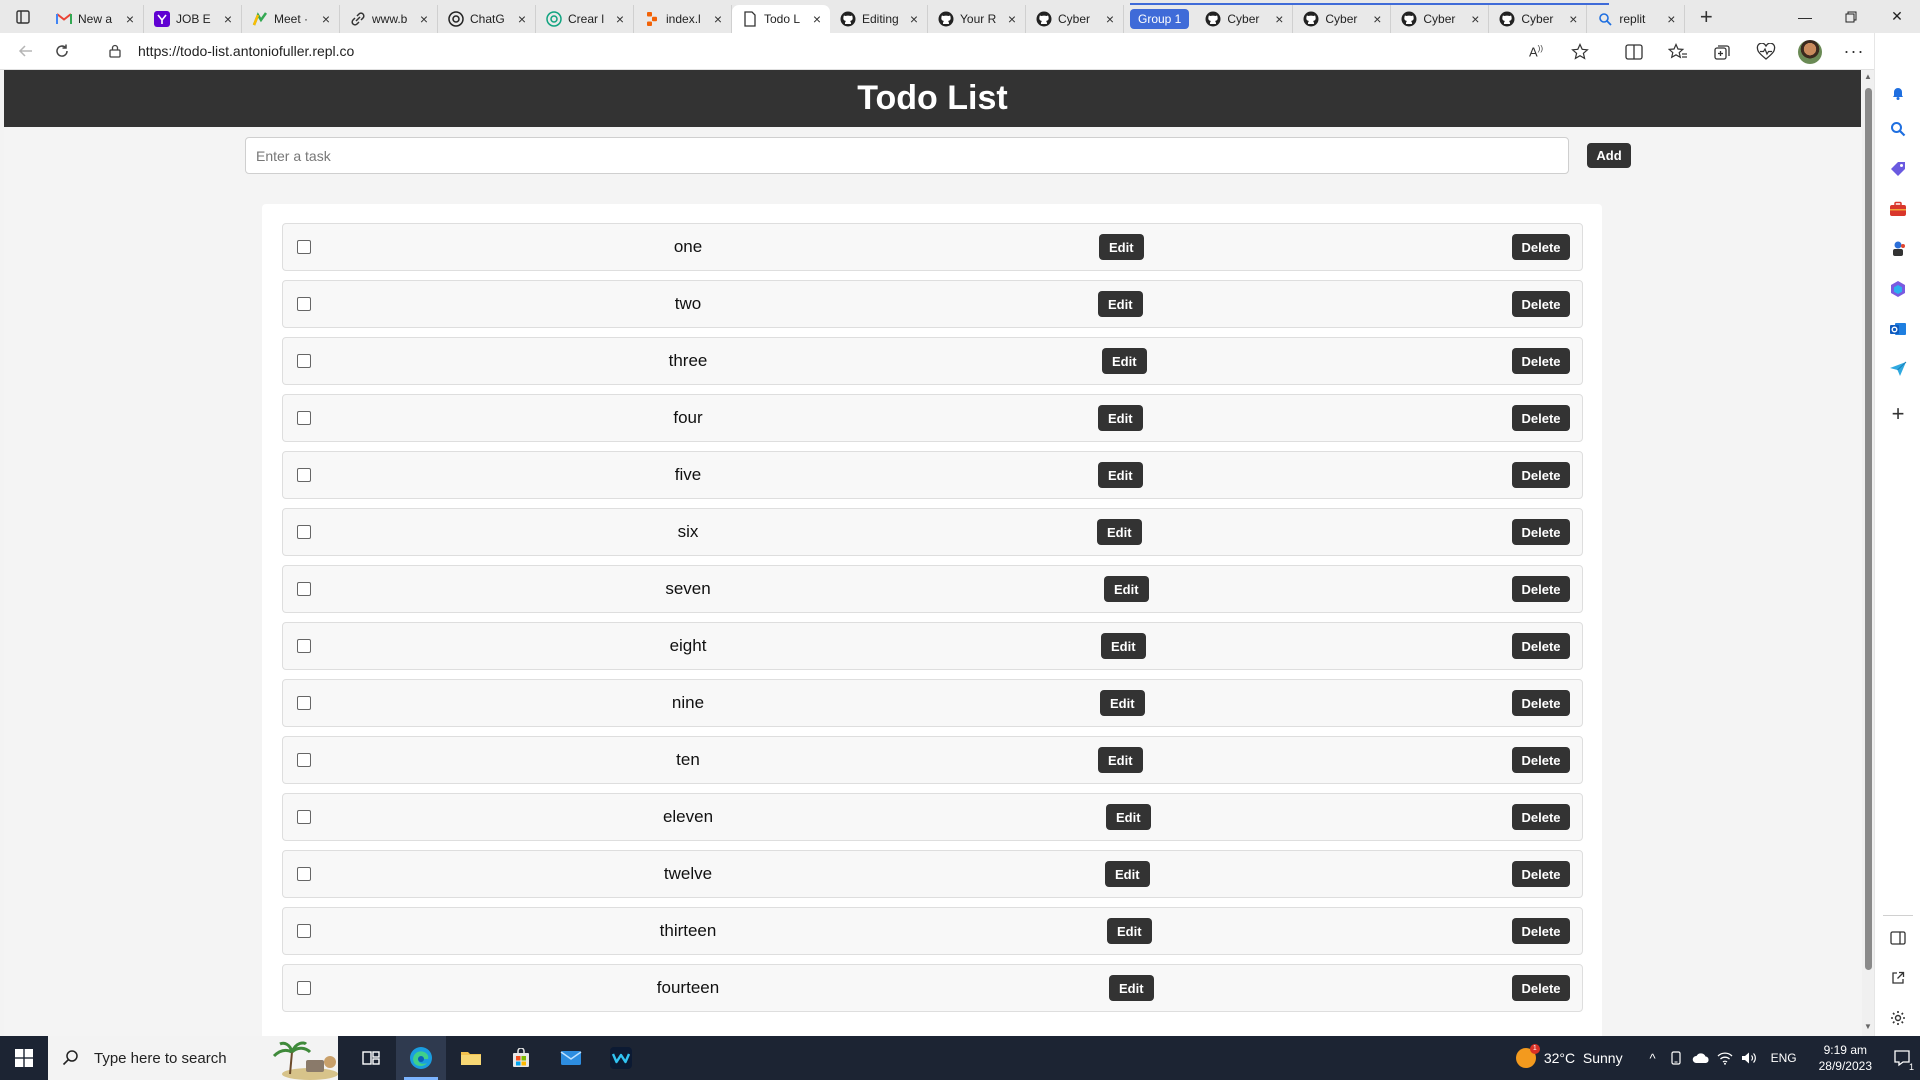 The image size is (1920, 1080). I want to click on add-task-button: Add, so click(1609, 155).